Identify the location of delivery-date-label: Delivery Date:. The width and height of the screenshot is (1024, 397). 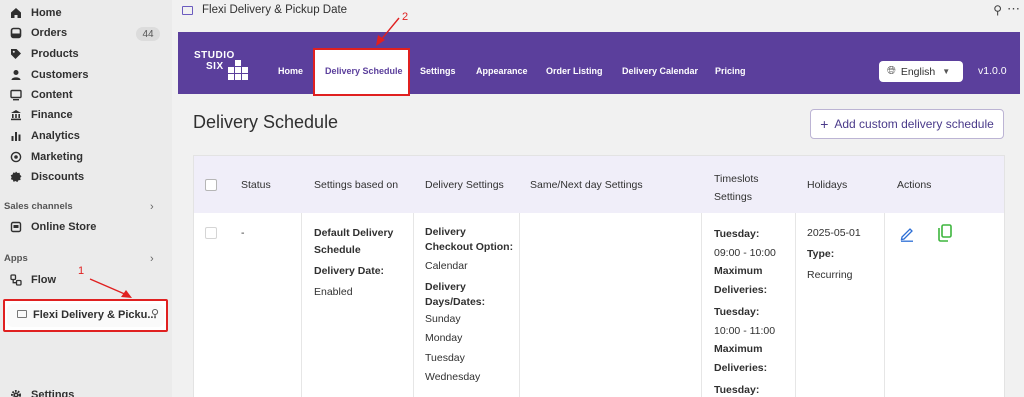
(349, 271).